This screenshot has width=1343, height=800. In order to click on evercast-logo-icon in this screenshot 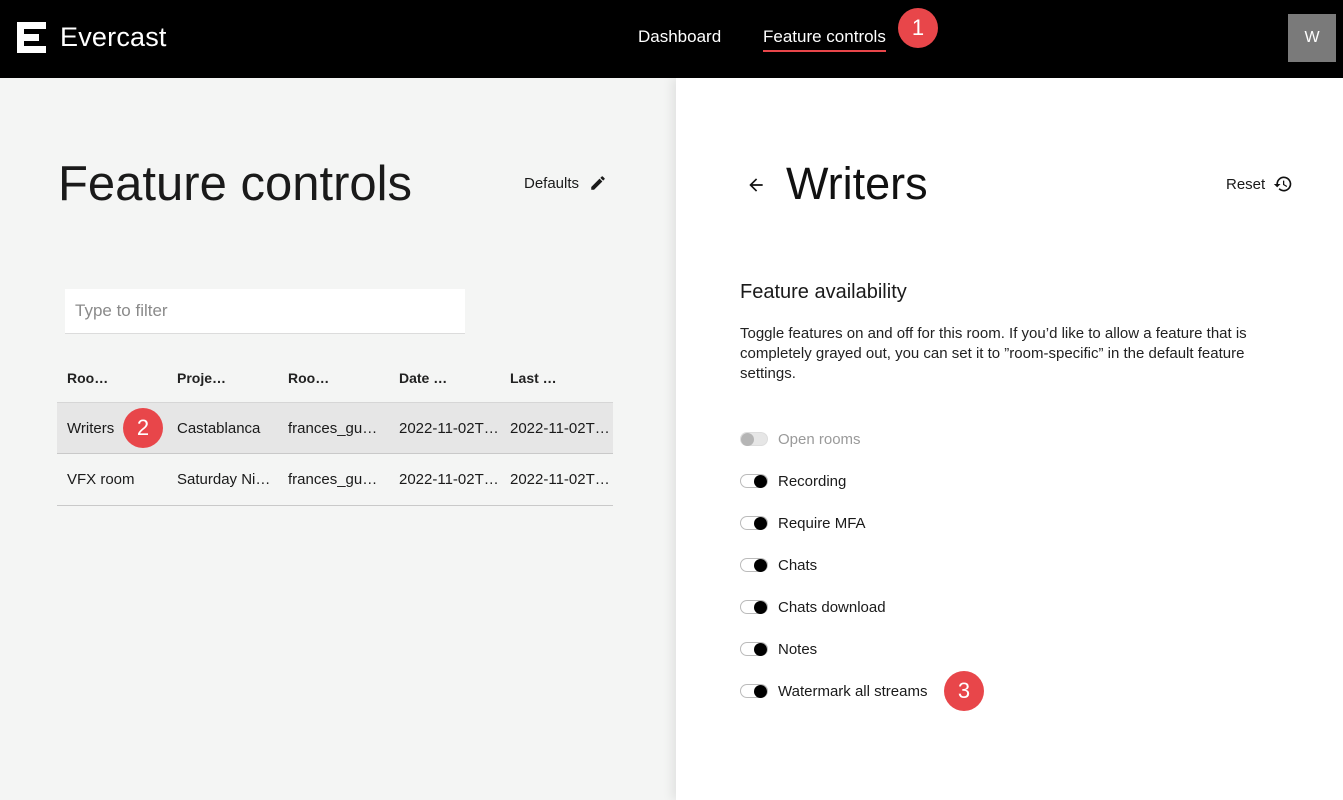, I will do `click(31, 37)`.